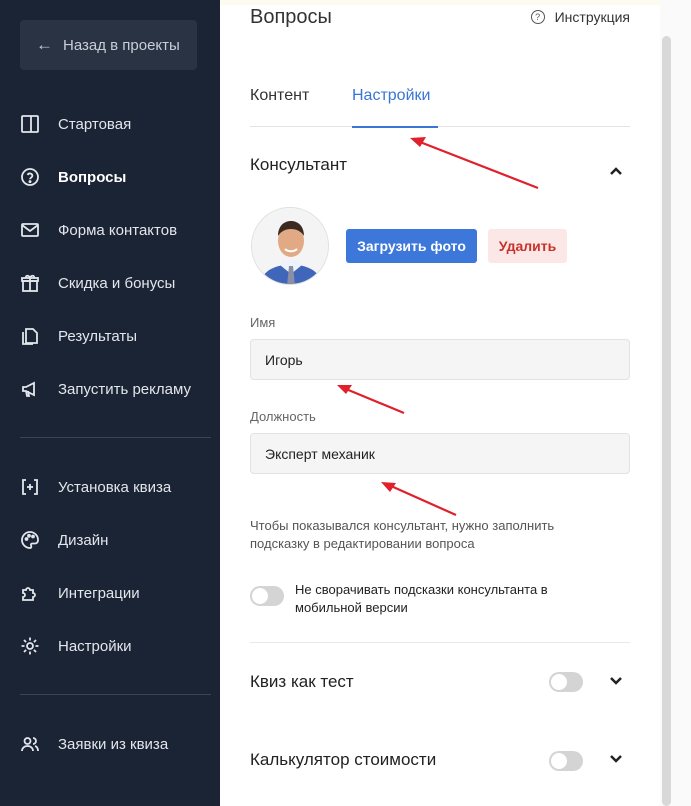 The height and width of the screenshot is (806, 691). What do you see at coordinates (30, 230) in the screenshot?
I see `mail-icon` at bounding box center [30, 230].